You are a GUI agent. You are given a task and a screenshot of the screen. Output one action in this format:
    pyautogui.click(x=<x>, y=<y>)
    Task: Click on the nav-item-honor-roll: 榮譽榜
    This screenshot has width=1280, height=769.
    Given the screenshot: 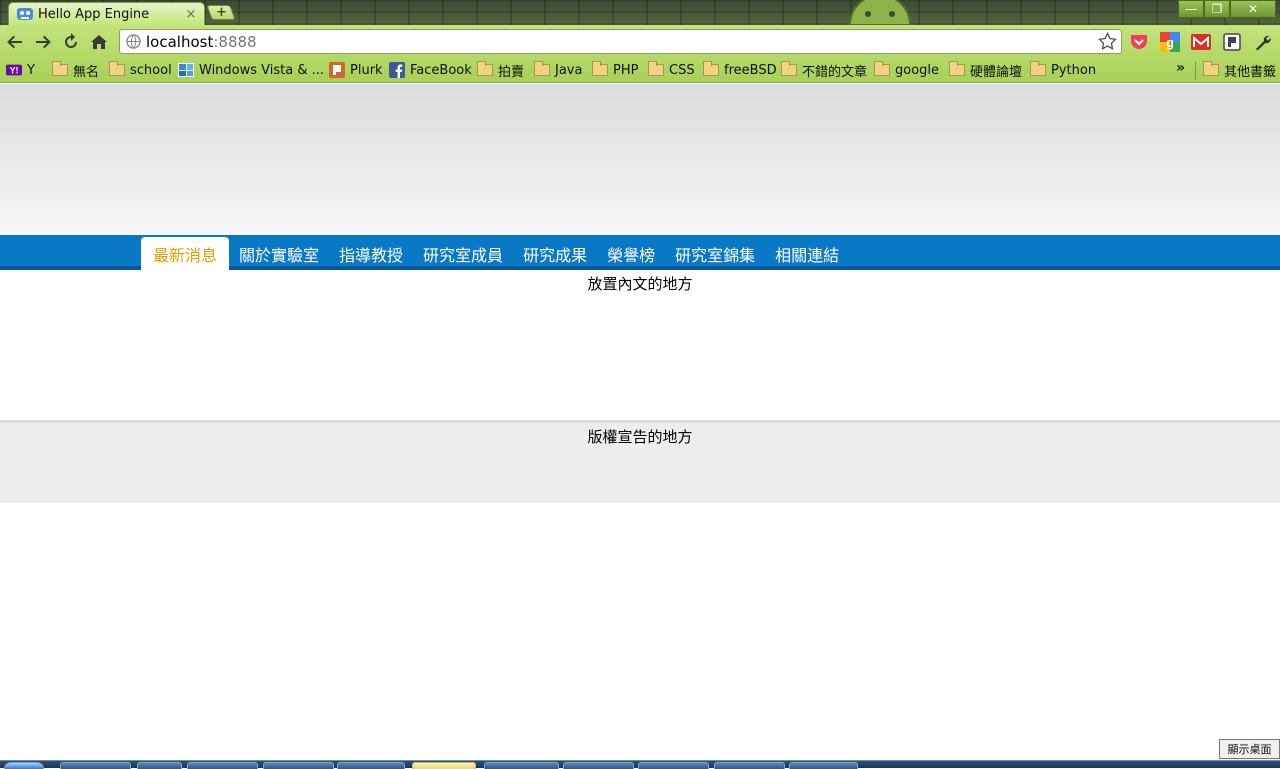 What is the action you would take?
    pyautogui.click(x=631, y=253)
    